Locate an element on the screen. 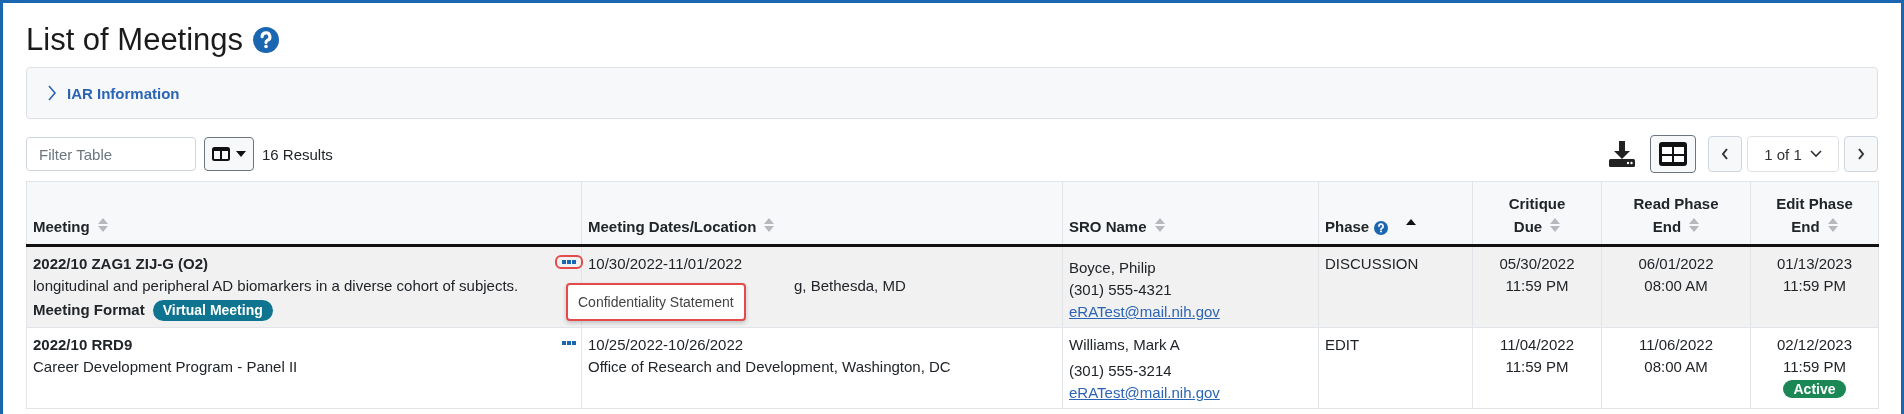 This screenshot has height=414, width=1904. column-header: Critique Due is located at coordinates (1537, 213).